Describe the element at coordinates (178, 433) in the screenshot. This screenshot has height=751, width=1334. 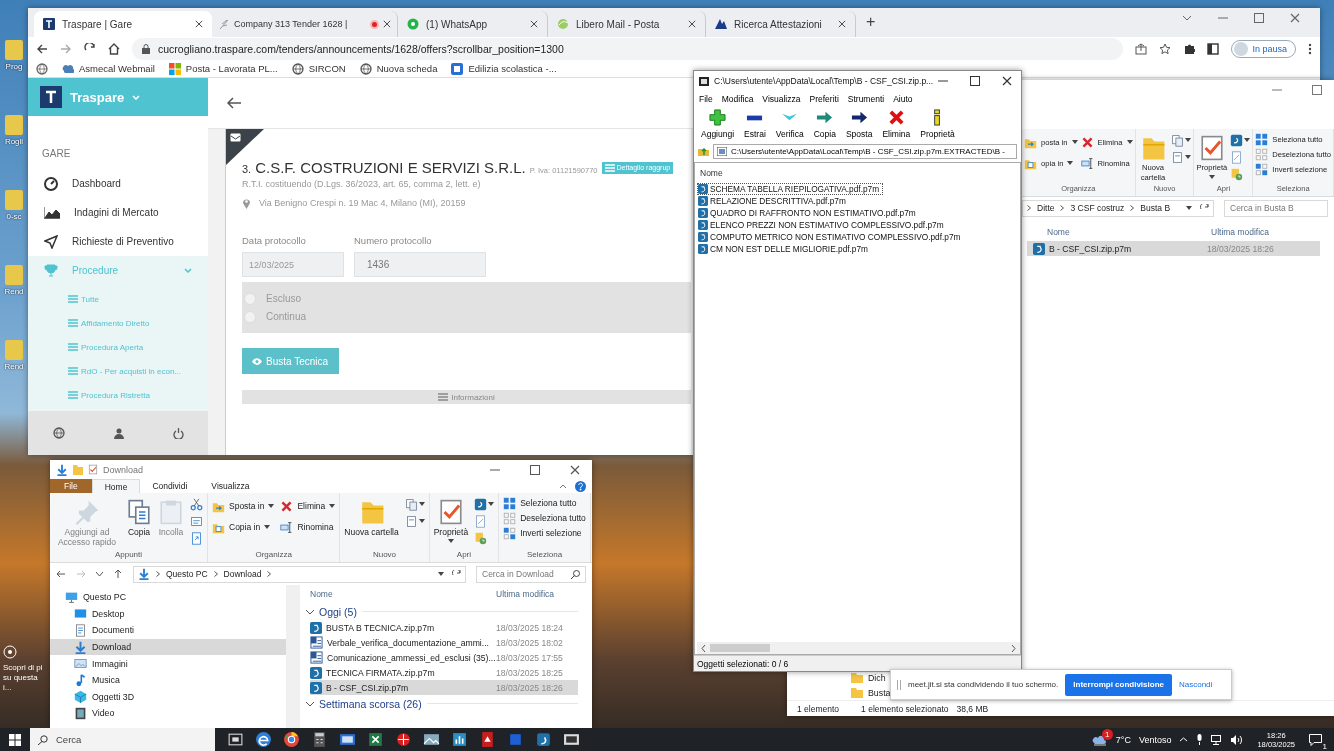
I see `power-icon` at that location.